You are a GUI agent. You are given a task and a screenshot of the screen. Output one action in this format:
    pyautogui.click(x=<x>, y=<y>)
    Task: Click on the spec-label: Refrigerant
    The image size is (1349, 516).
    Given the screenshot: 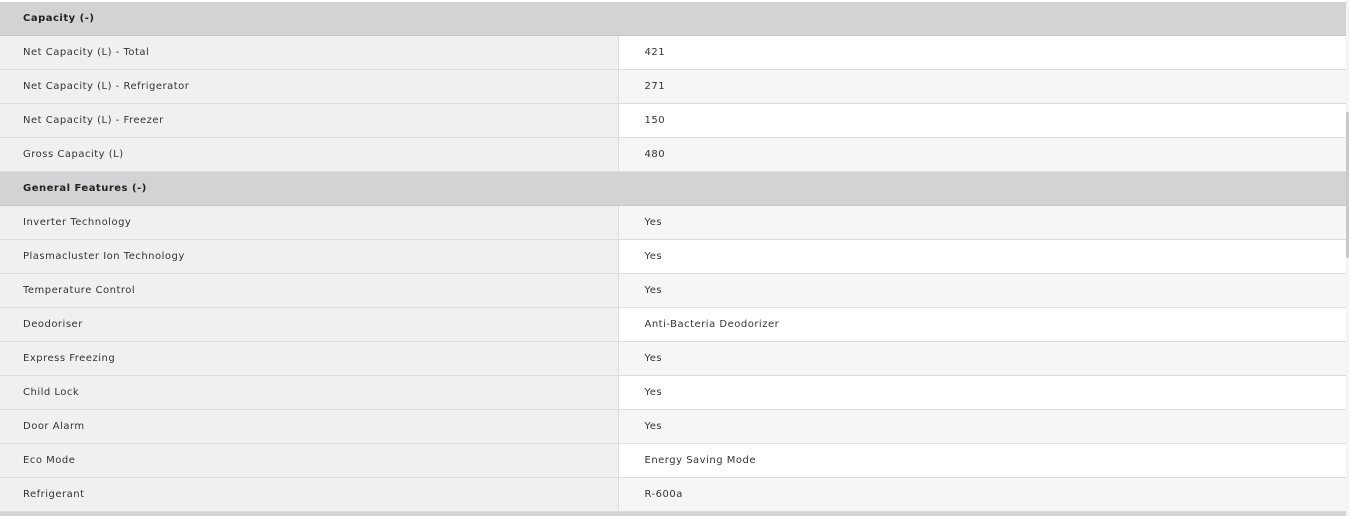 What is the action you would take?
    pyautogui.click(x=309, y=494)
    